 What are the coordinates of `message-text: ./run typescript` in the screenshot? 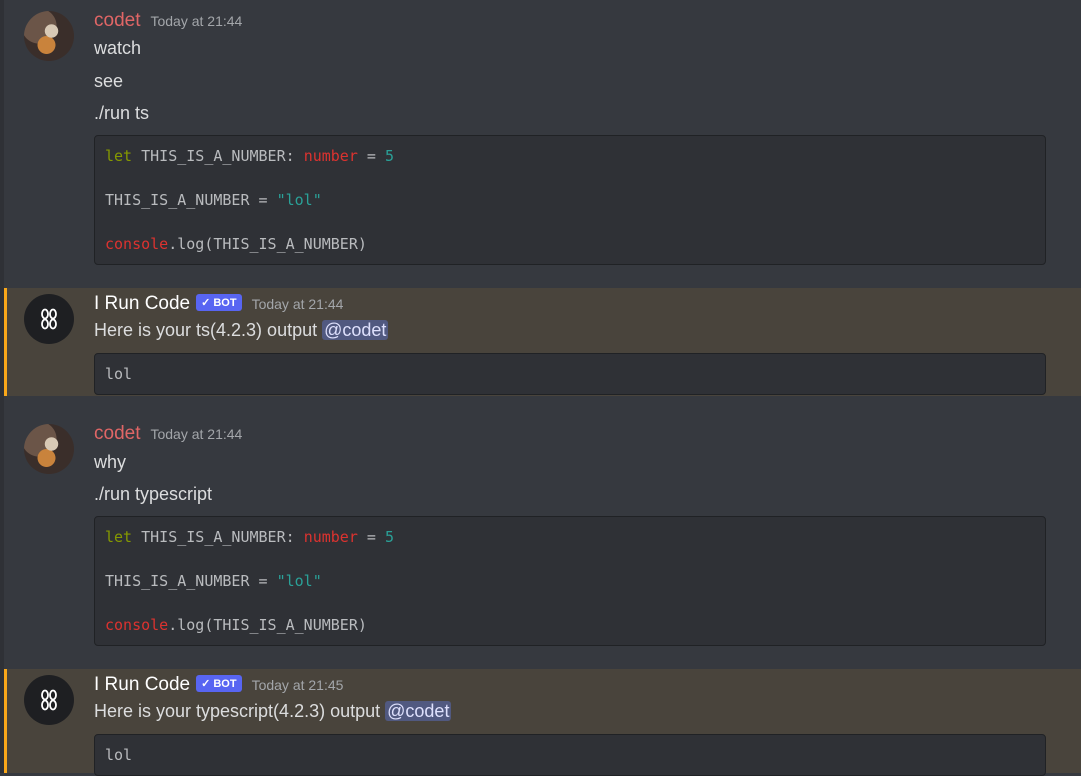 It's located at (153, 494).